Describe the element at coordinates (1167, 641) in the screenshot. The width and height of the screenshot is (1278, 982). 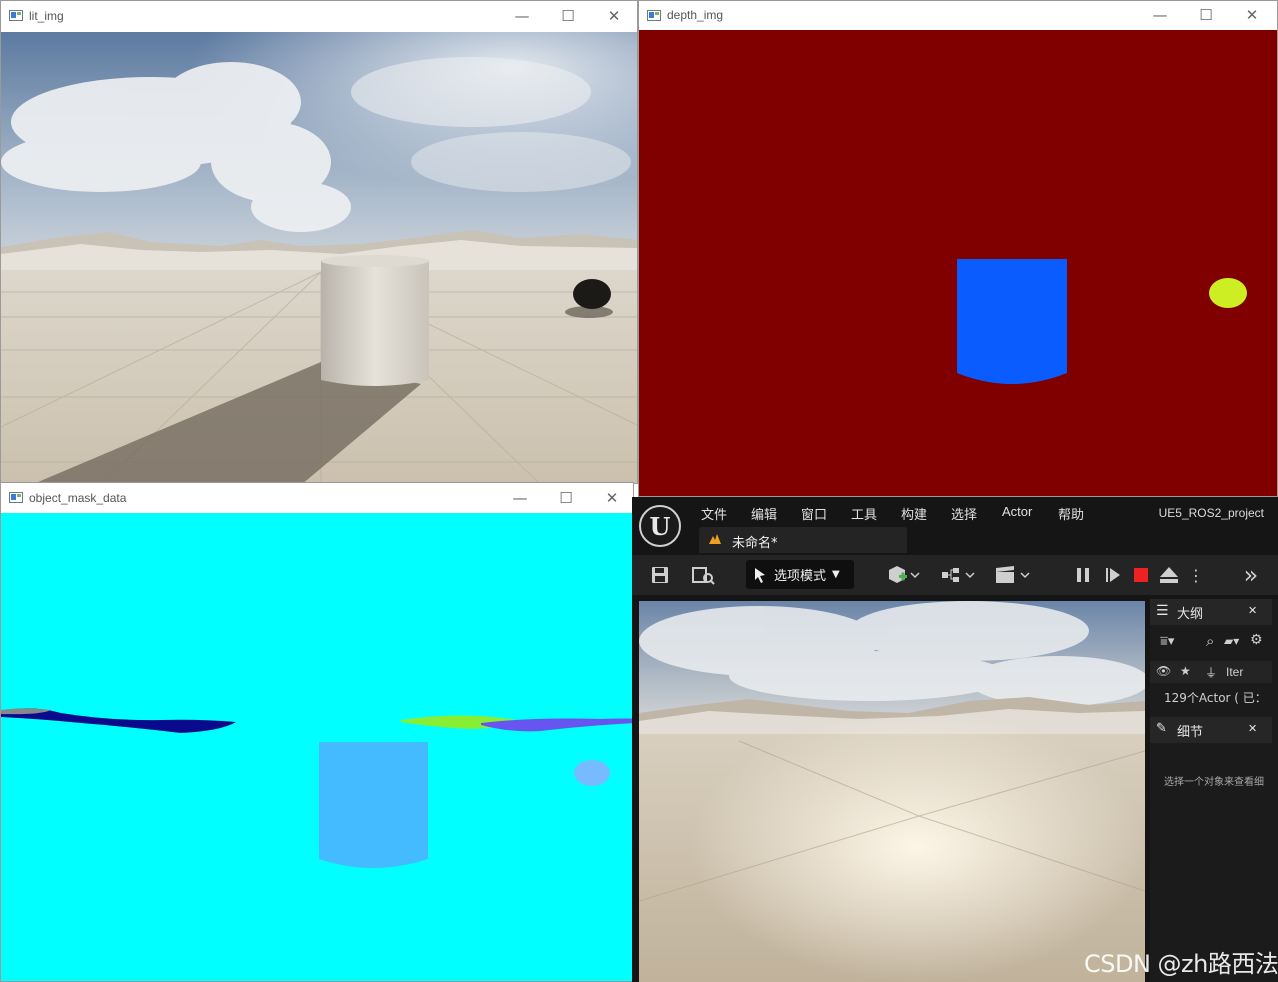
I see `filter-icon: ⩸▾` at that location.